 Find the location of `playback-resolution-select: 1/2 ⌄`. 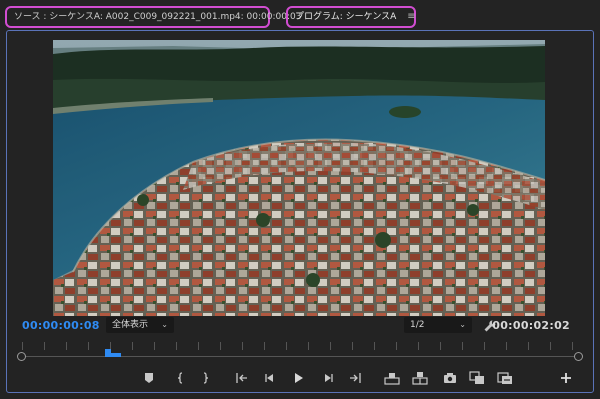

playback-resolution-select: 1/2 ⌄ is located at coordinates (438, 325).